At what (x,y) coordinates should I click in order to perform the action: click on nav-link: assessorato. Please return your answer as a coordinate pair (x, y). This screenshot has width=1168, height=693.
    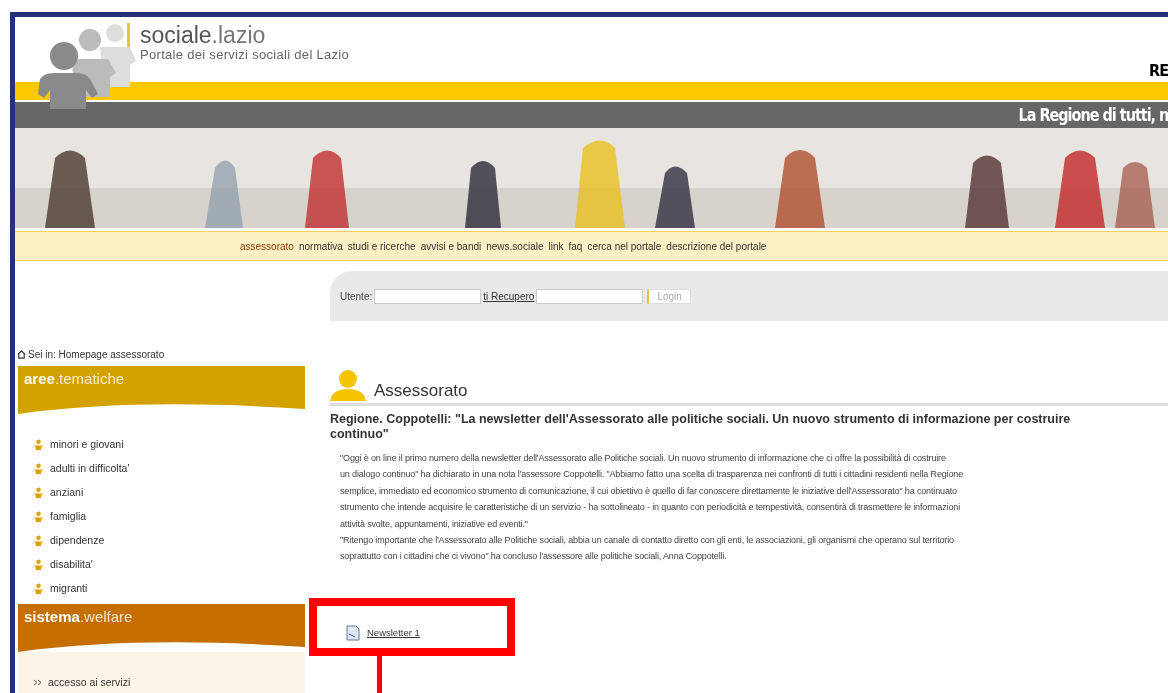
    Looking at the image, I should click on (267, 246).